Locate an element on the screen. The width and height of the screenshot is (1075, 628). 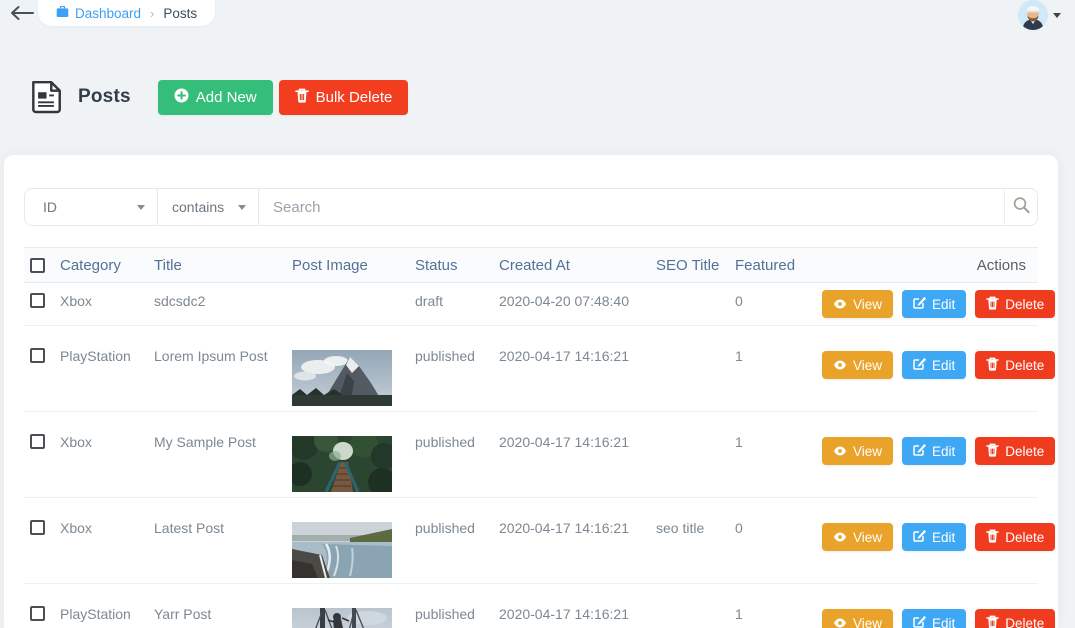
user-avatar is located at coordinates (1033, 15).